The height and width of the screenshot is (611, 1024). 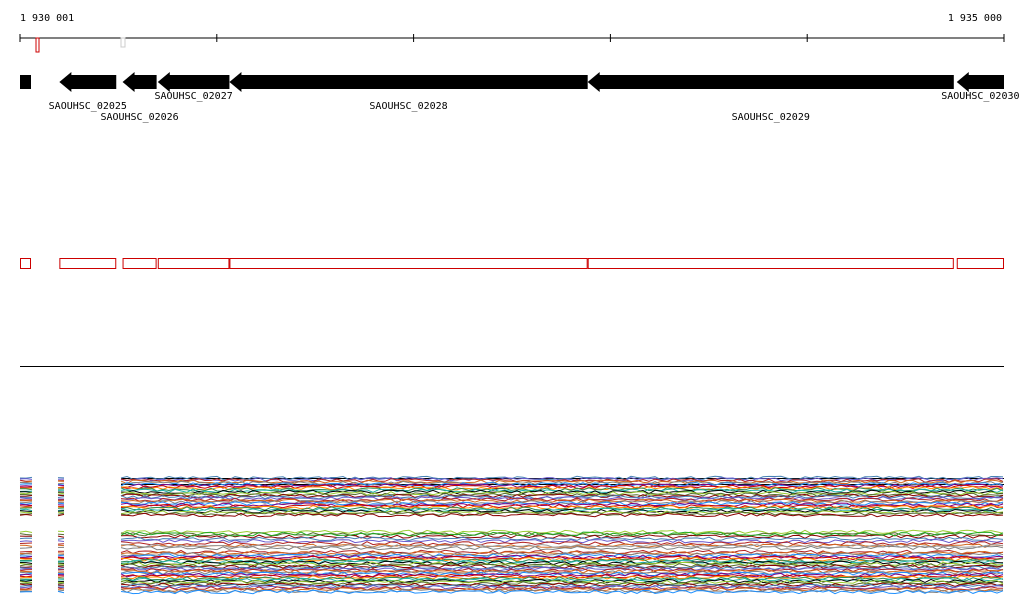 I want to click on axis-start-label: 1 930 001, so click(x=47, y=18).